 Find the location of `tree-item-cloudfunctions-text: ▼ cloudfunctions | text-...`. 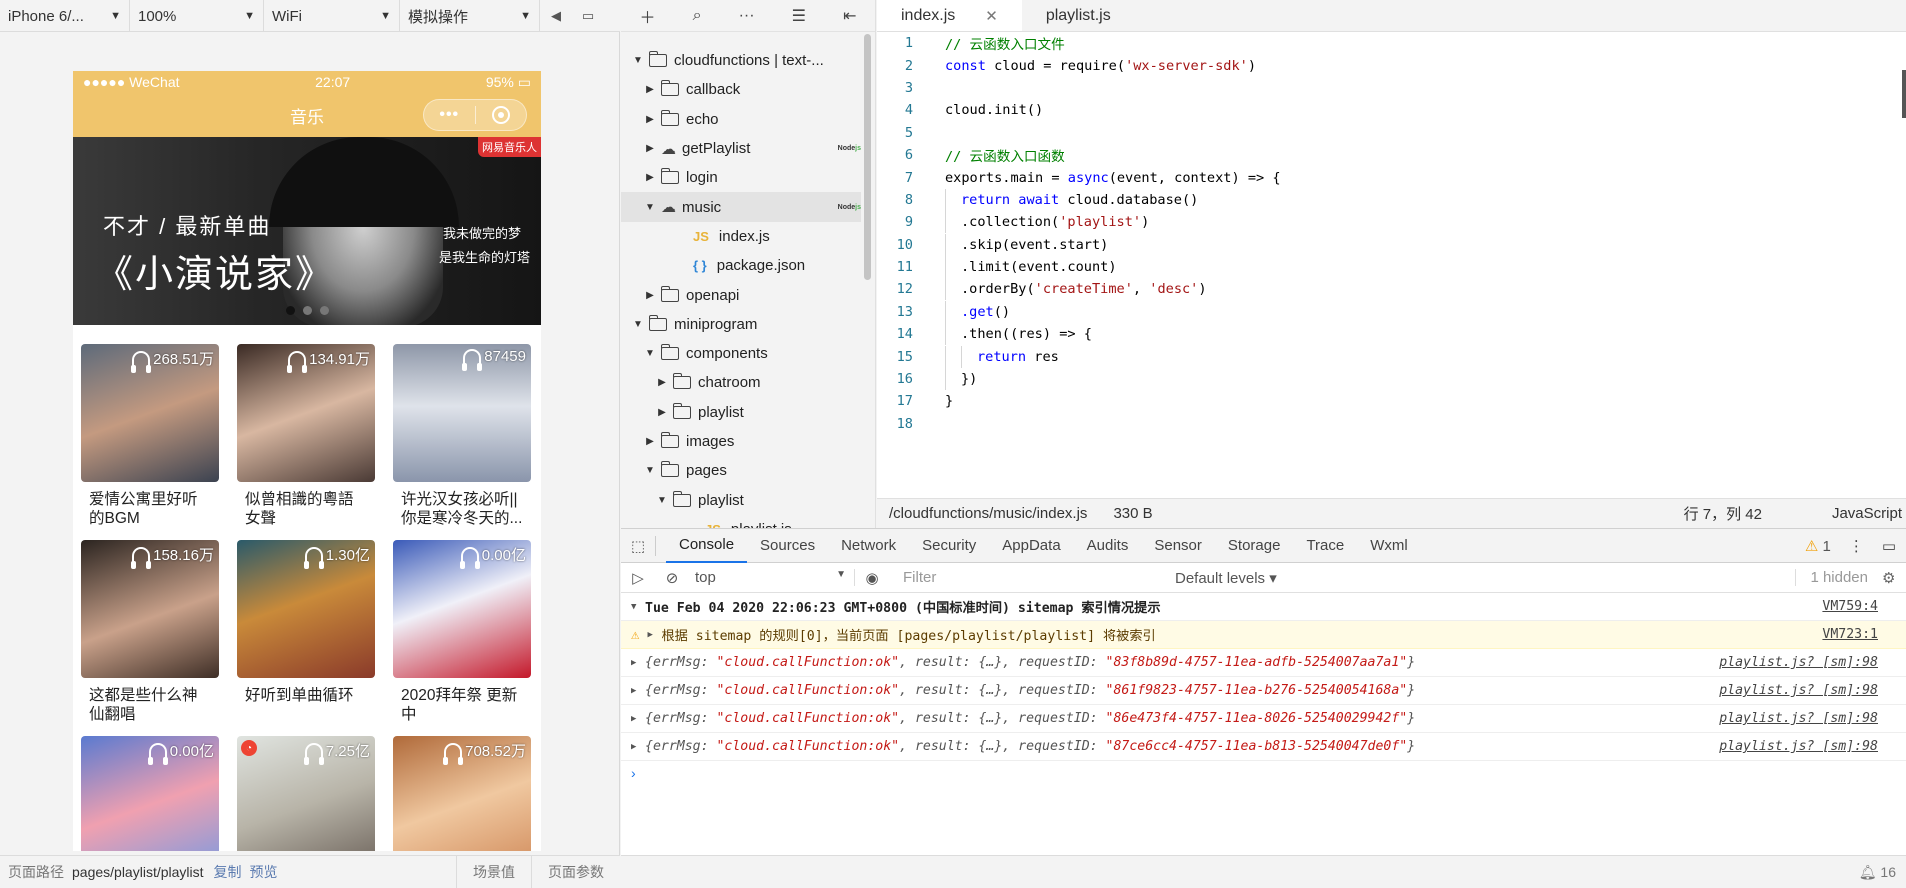

tree-item-cloudfunctions-text: ▼ cloudfunctions | text-... is located at coordinates (741, 60).